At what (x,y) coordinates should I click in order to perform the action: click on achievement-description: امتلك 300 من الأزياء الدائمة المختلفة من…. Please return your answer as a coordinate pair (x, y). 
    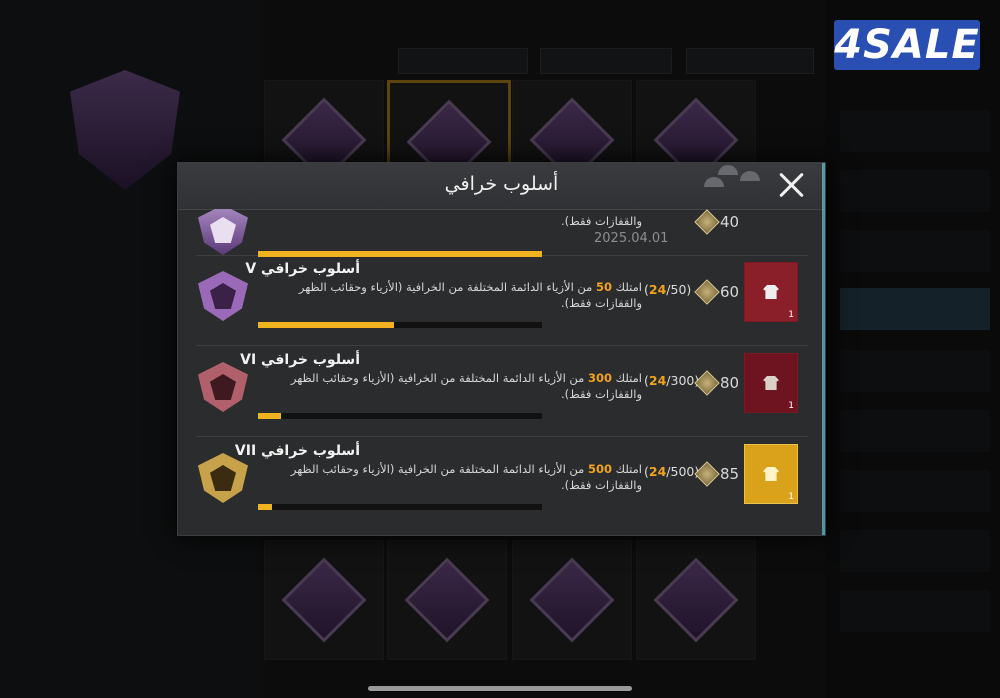
    Looking at the image, I should click on (466, 386).